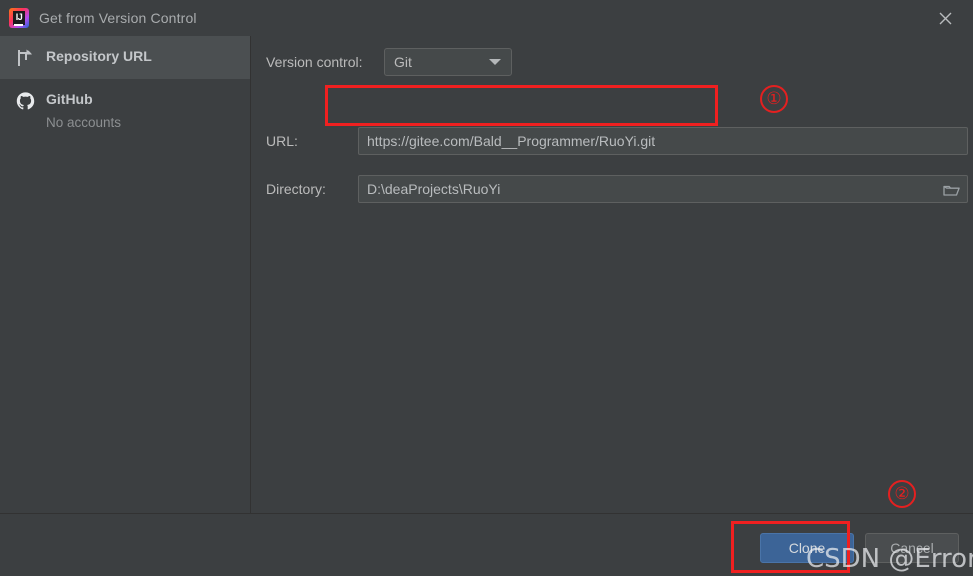 The image size is (973, 576). I want to click on window-title: Get from Version Control, so click(118, 18).